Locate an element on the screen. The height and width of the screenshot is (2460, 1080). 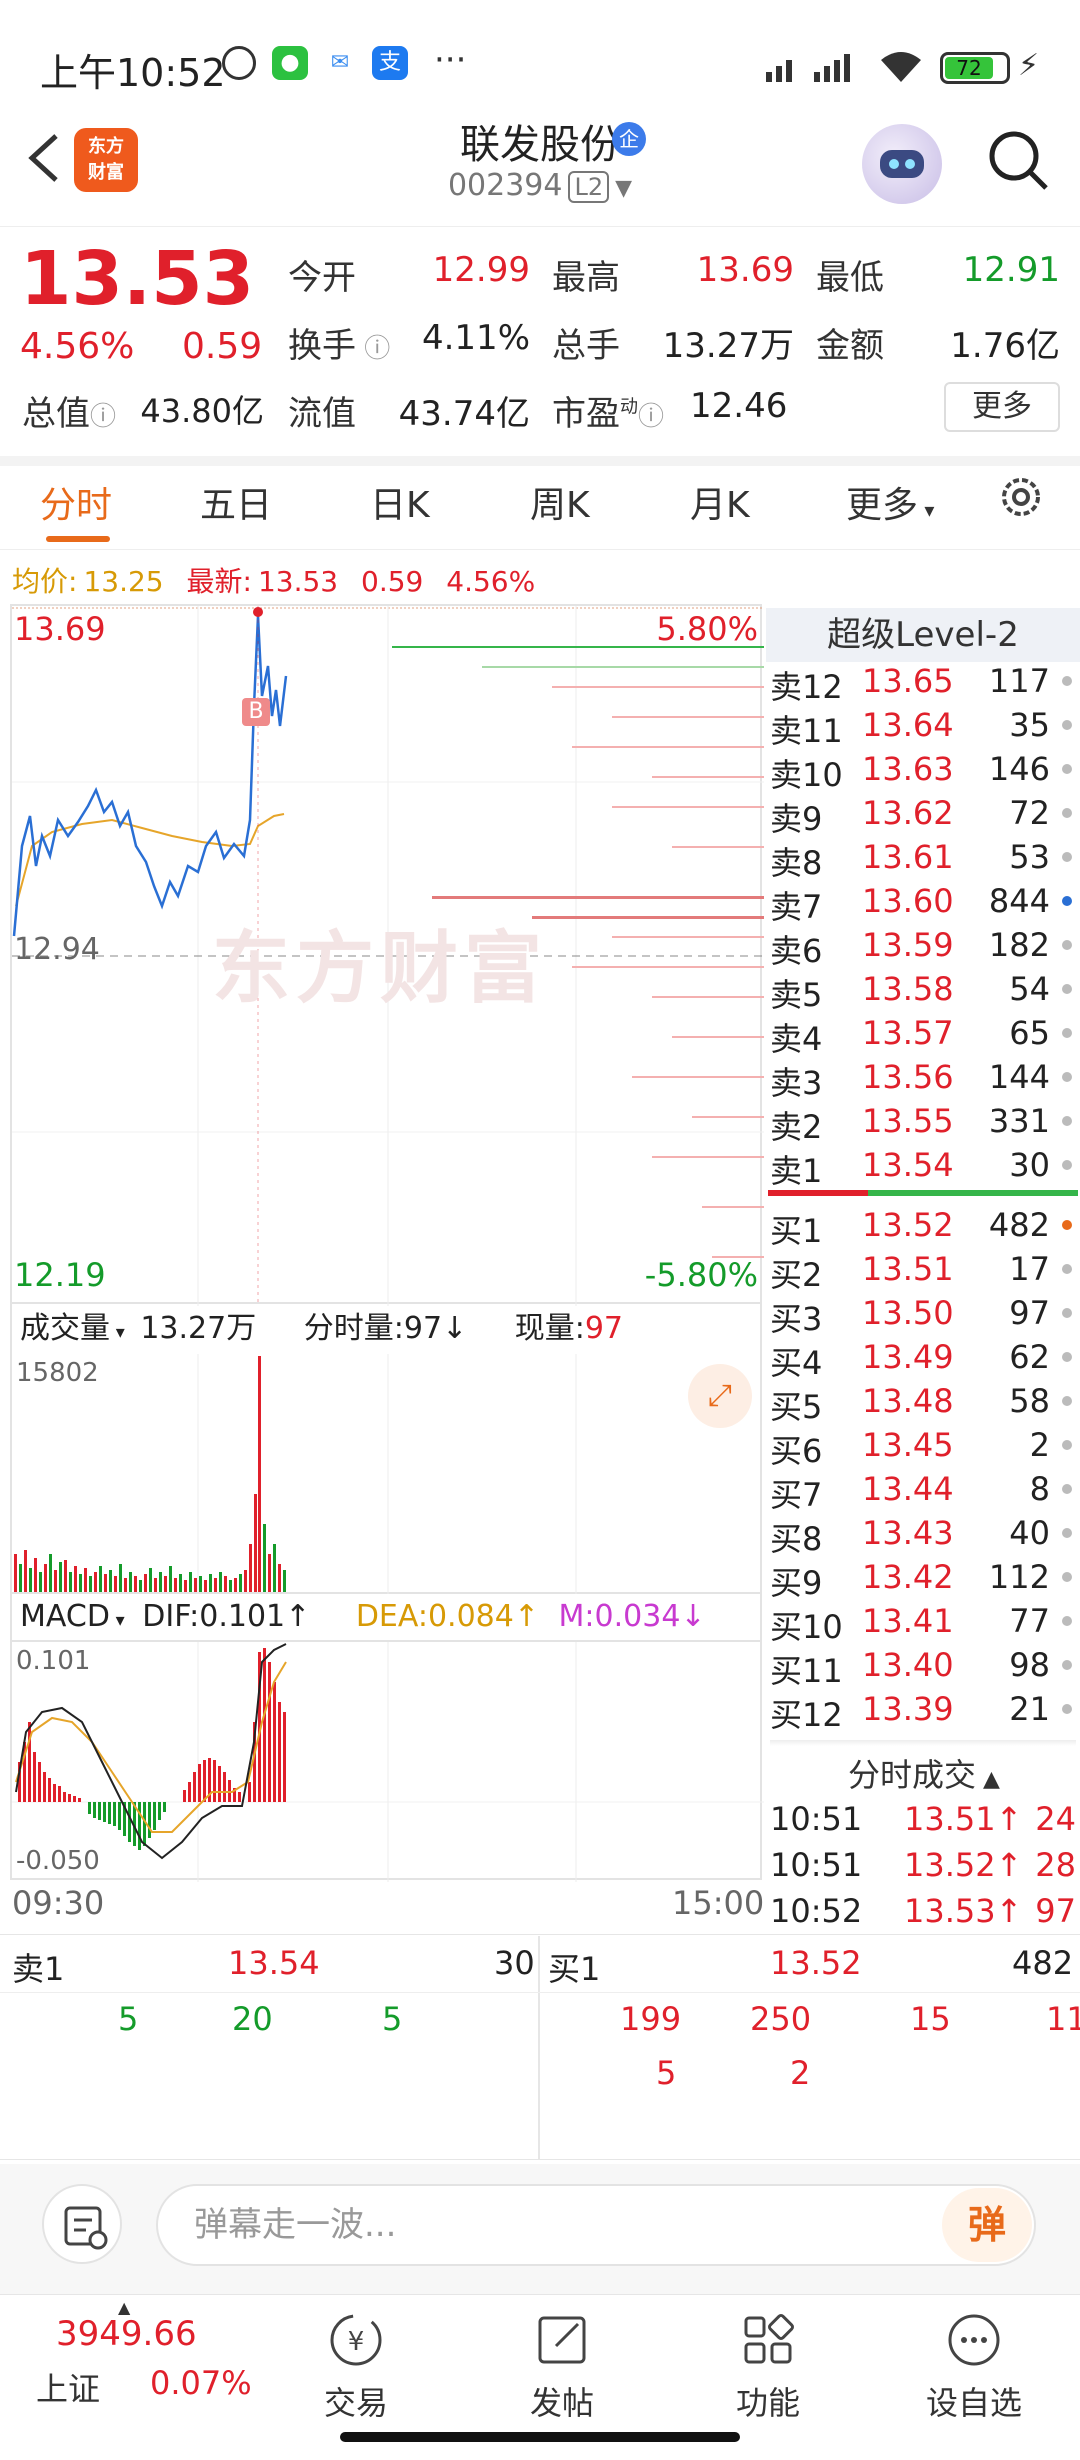
nav-add-watchlist: 设自选 is located at coordinates (974, 2367).